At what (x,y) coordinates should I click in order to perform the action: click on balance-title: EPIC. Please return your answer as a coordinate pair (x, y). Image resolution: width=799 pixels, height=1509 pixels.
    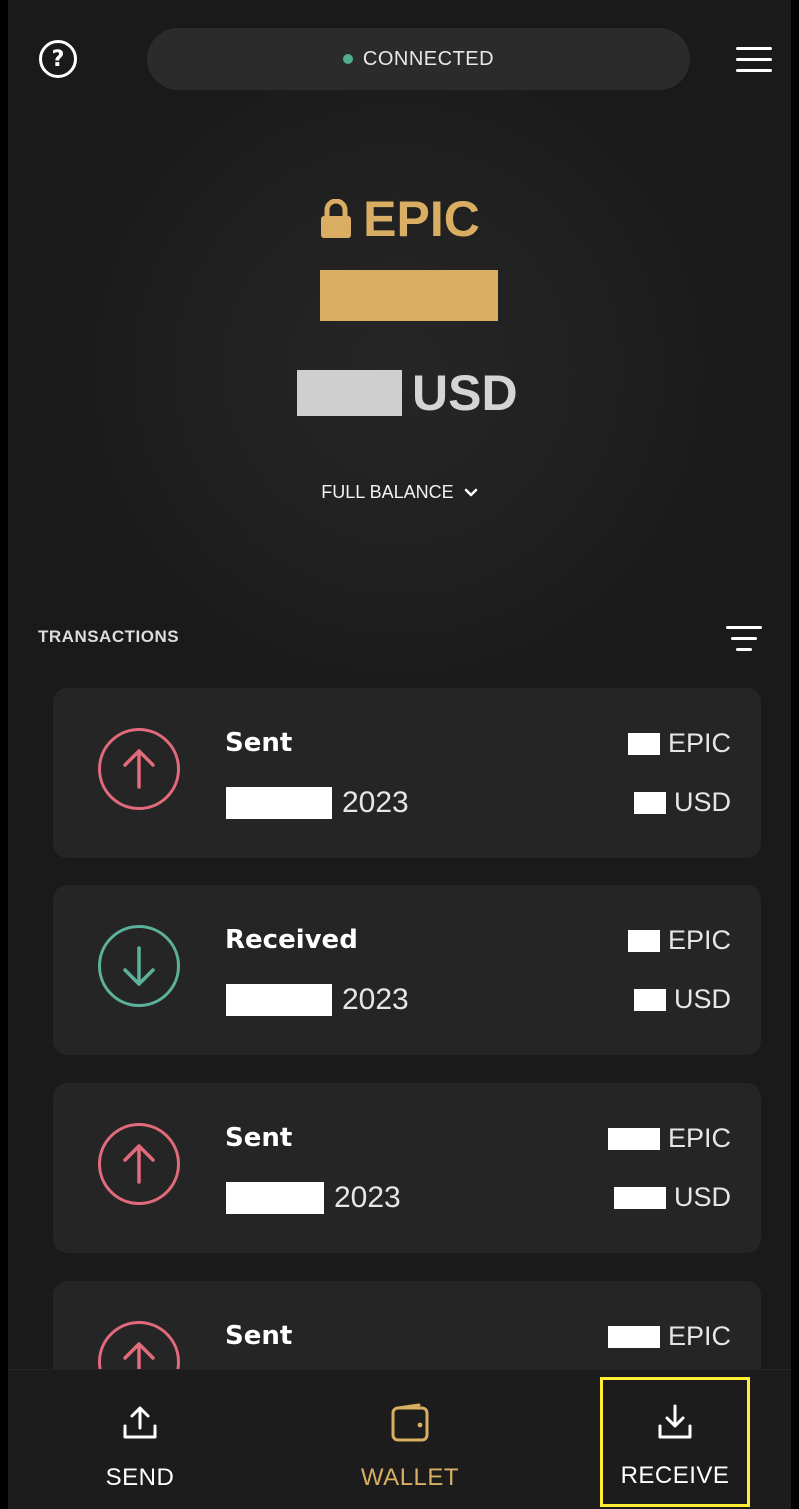
    Looking at the image, I should click on (399, 219).